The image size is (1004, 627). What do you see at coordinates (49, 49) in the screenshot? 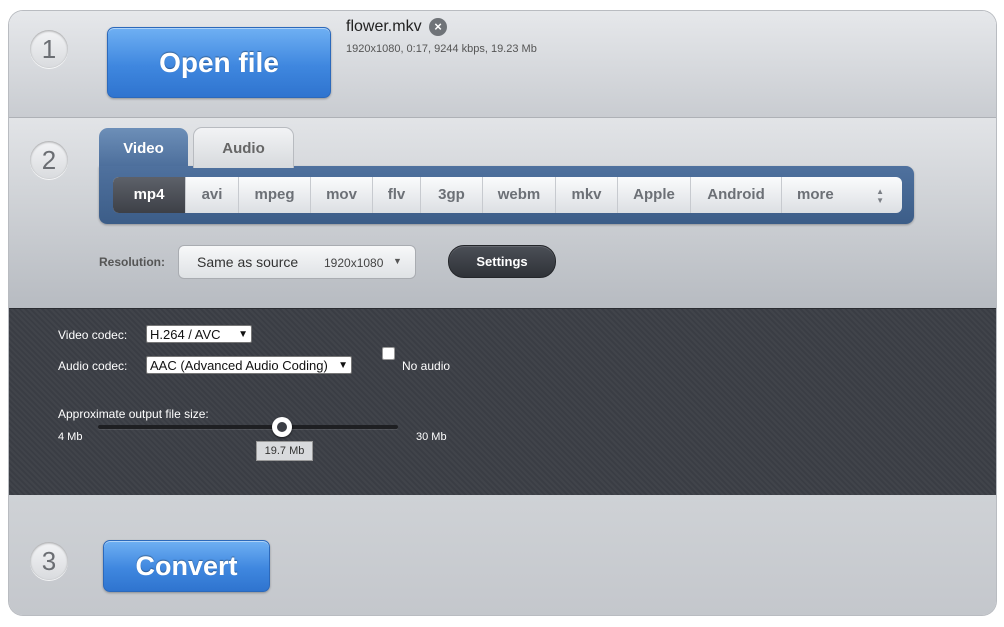
I see `step-number-1: 1` at bounding box center [49, 49].